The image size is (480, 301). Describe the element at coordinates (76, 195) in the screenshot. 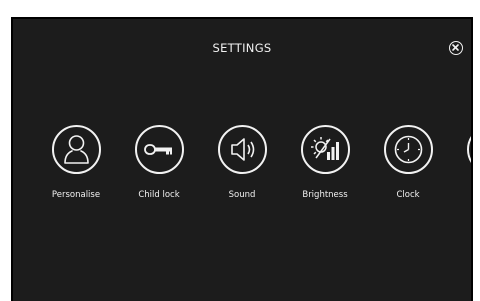

I see `personalise-label: Personalise` at that location.